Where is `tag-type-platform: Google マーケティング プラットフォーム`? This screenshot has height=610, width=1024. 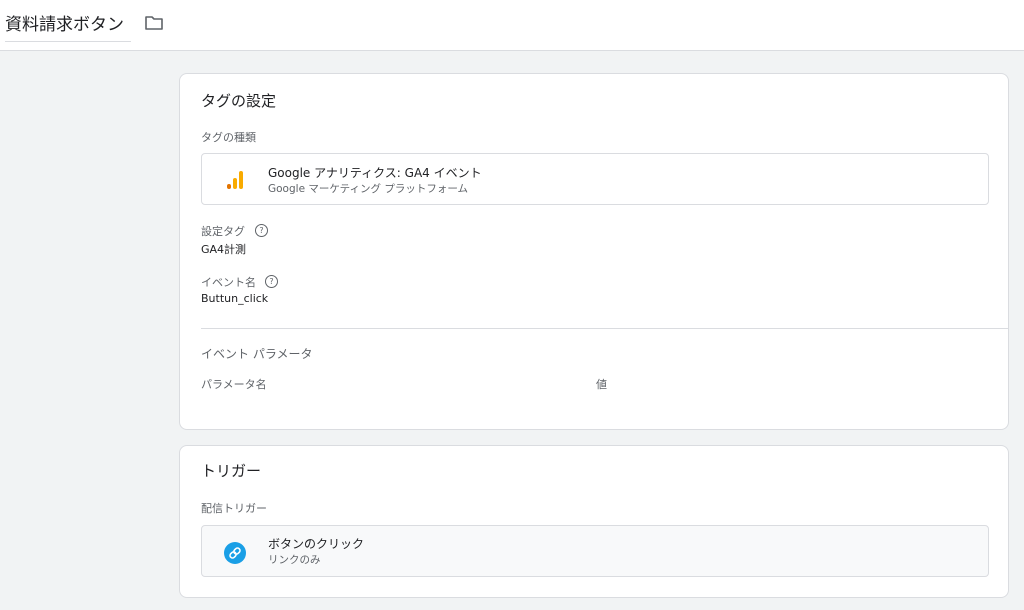
tag-type-platform: Google マーケティング プラットフォーム is located at coordinates (368, 189).